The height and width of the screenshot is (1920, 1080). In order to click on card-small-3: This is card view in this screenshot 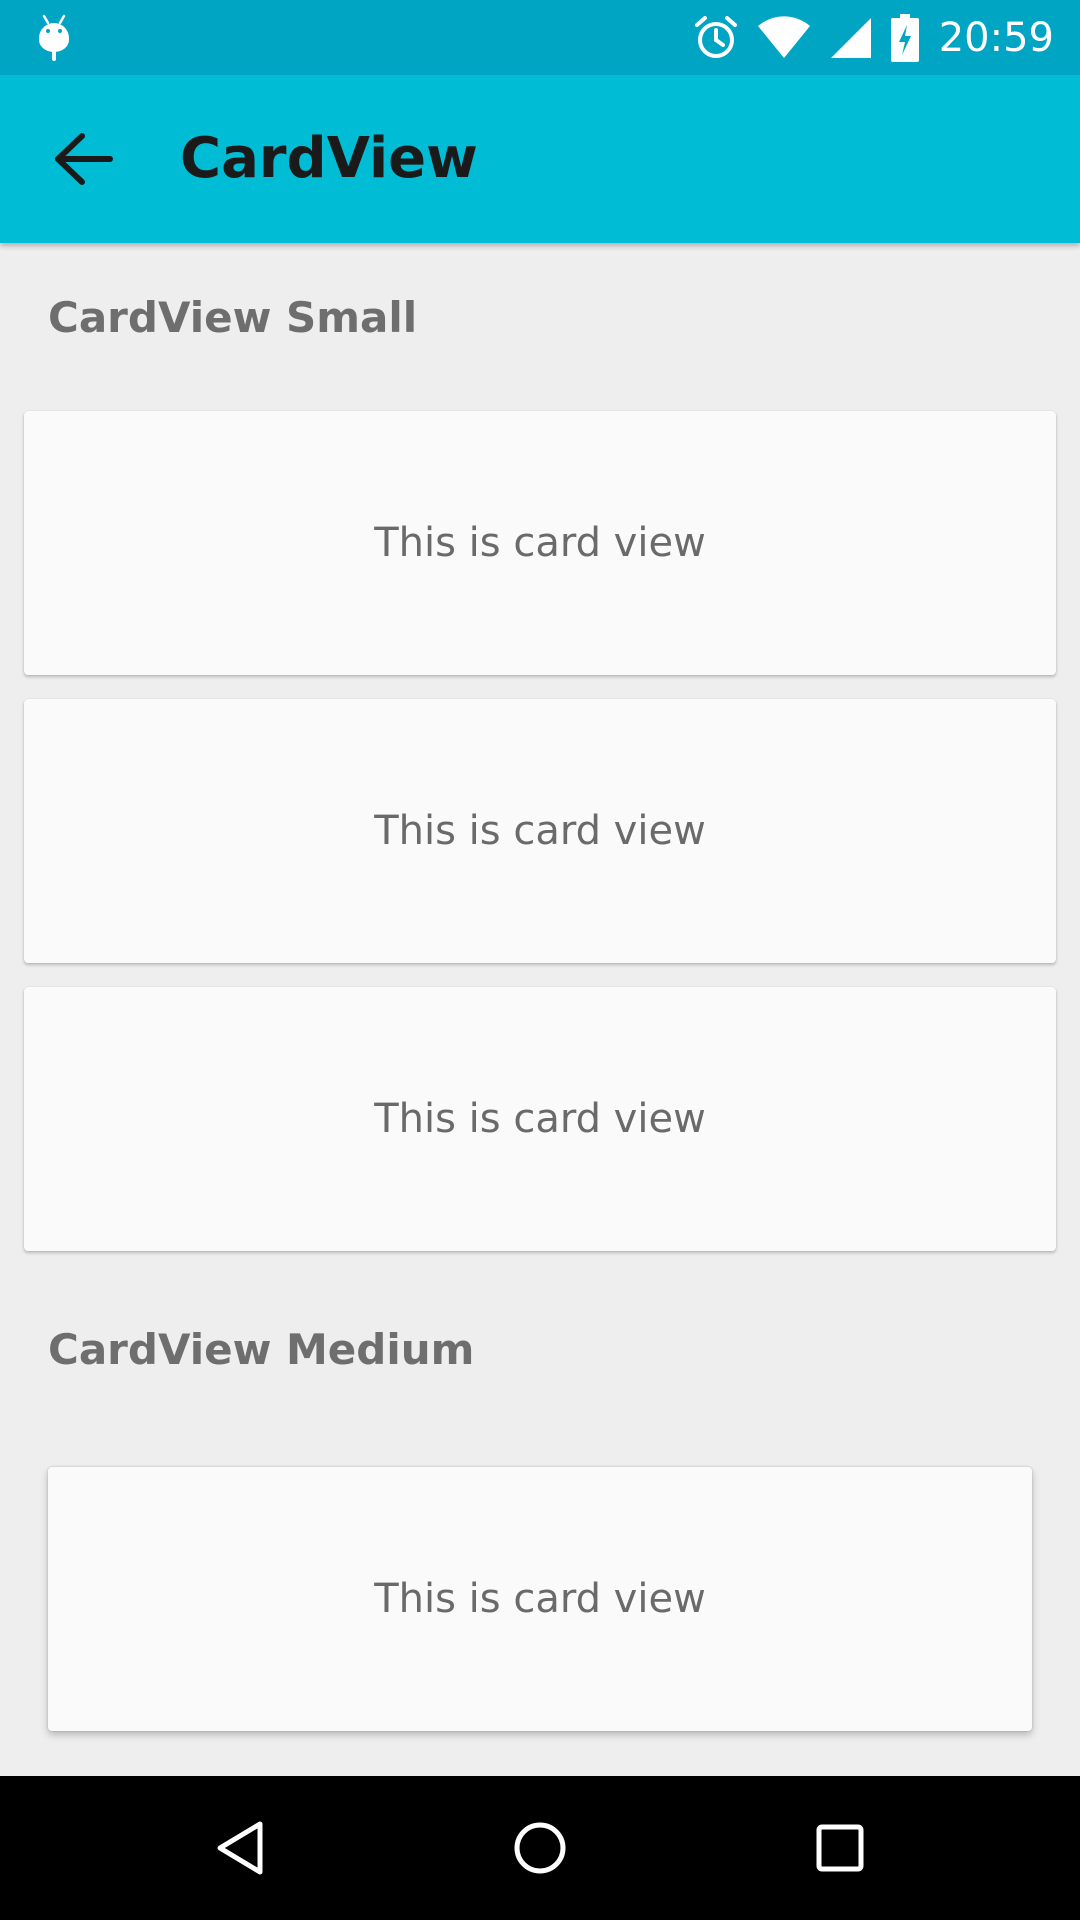, I will do `click(540, 1119)`.